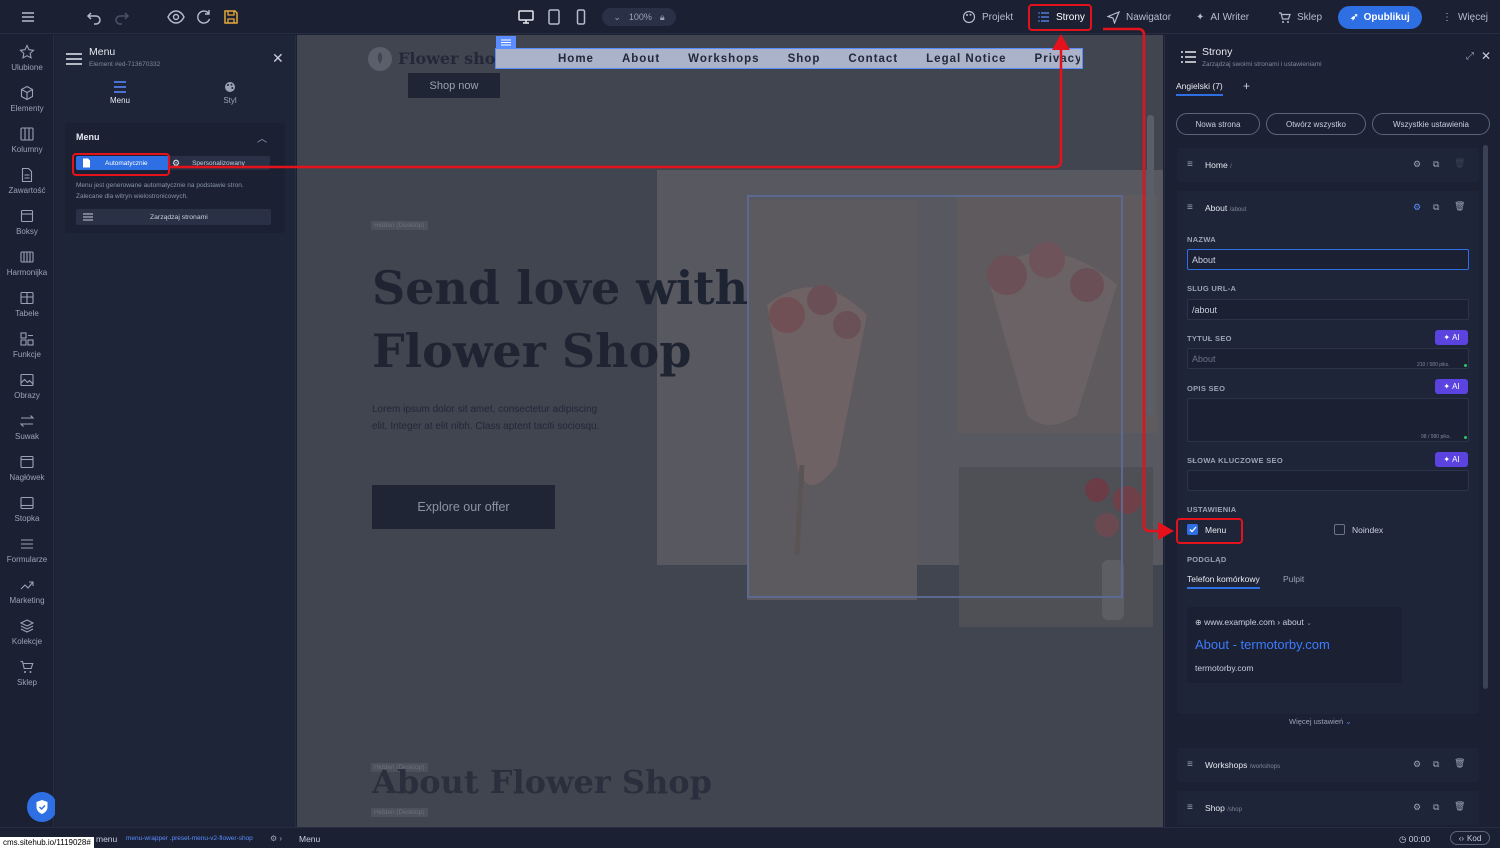  Describe the element at coordinates (1218, 124) in the screenshot. I see `new-page-button: Nowa strona` at that location.